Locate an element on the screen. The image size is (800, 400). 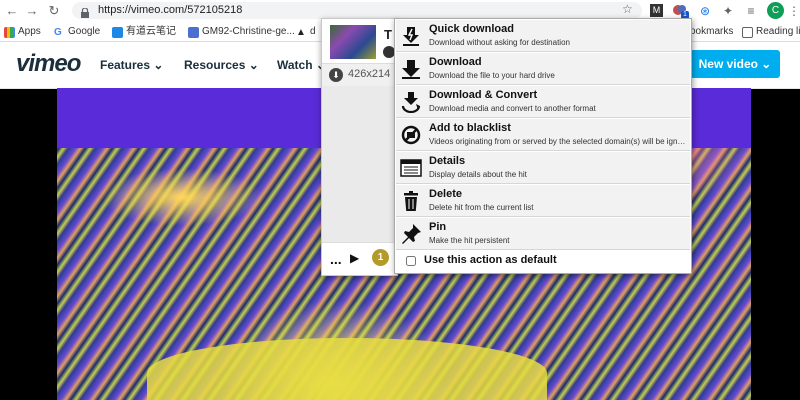
video-downloader-extension-icon: 1 is located at coordinates (680, 11).